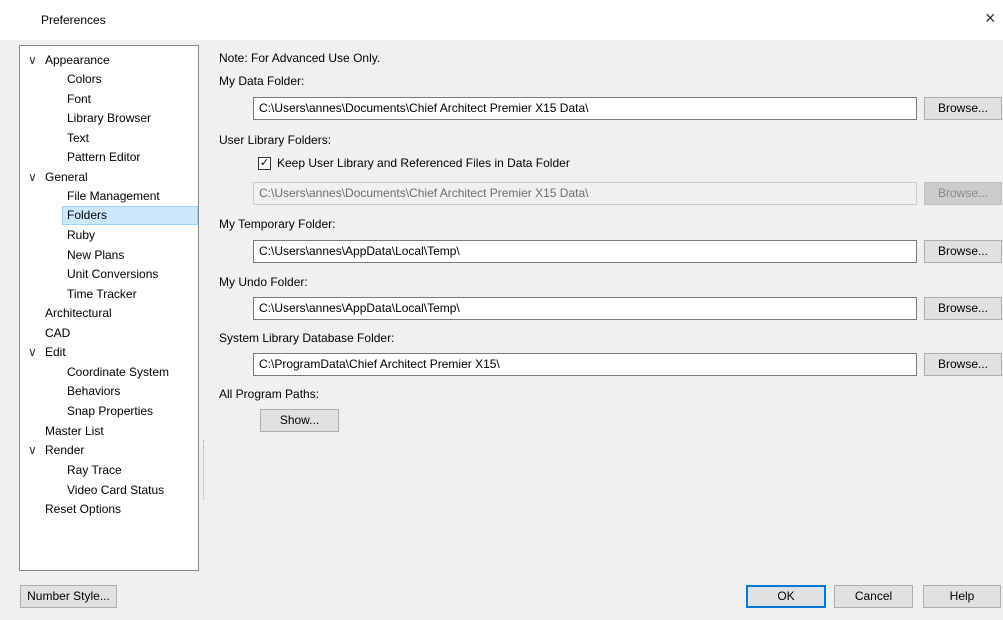 The width and height of the screenshot is (1003, 620). I want to click on tree-item-label: Coordinate System, so click(118, 372).